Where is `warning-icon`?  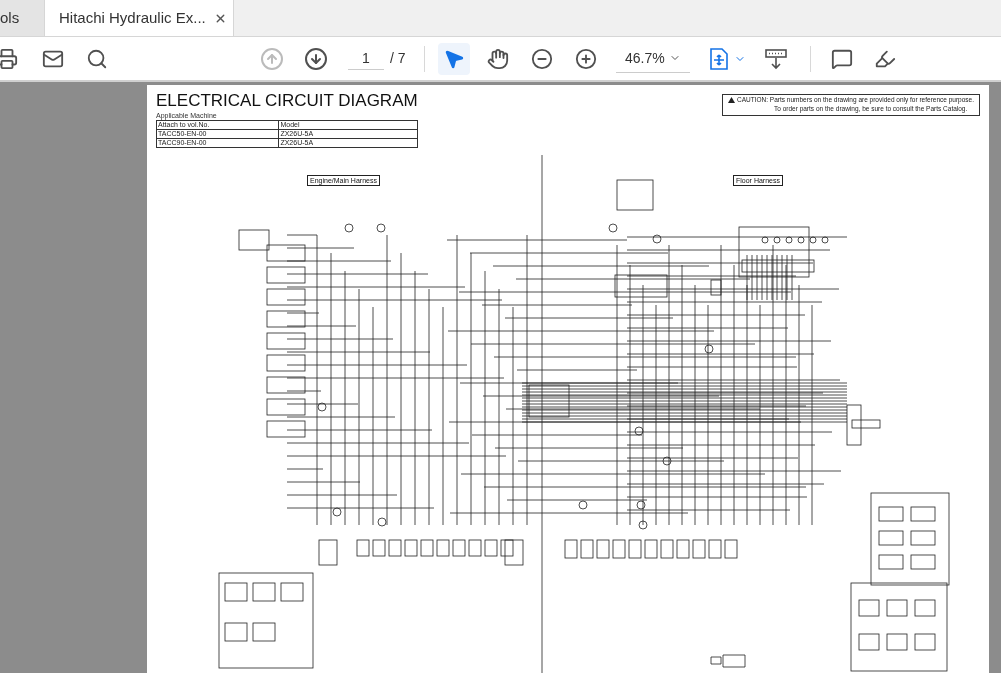
warning-icon is located at coordinates (731, 99).